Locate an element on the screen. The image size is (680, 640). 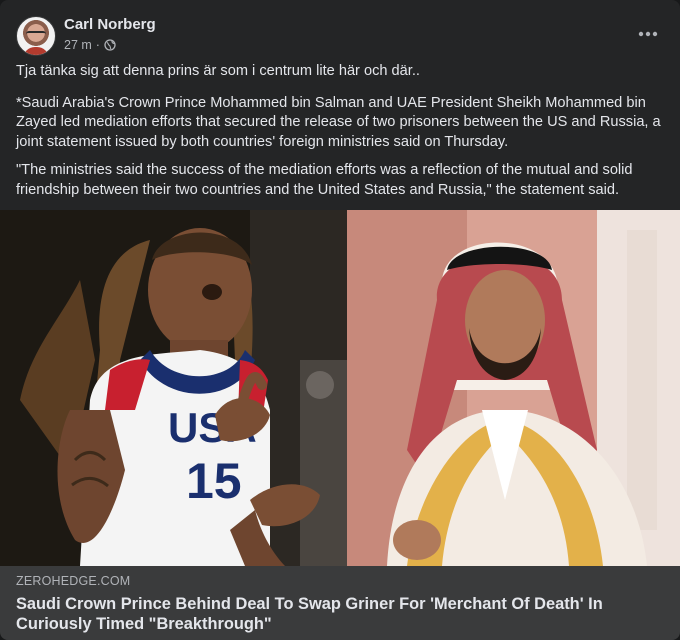
author-name: Carl Norberg is located at coordinates (110, 24).